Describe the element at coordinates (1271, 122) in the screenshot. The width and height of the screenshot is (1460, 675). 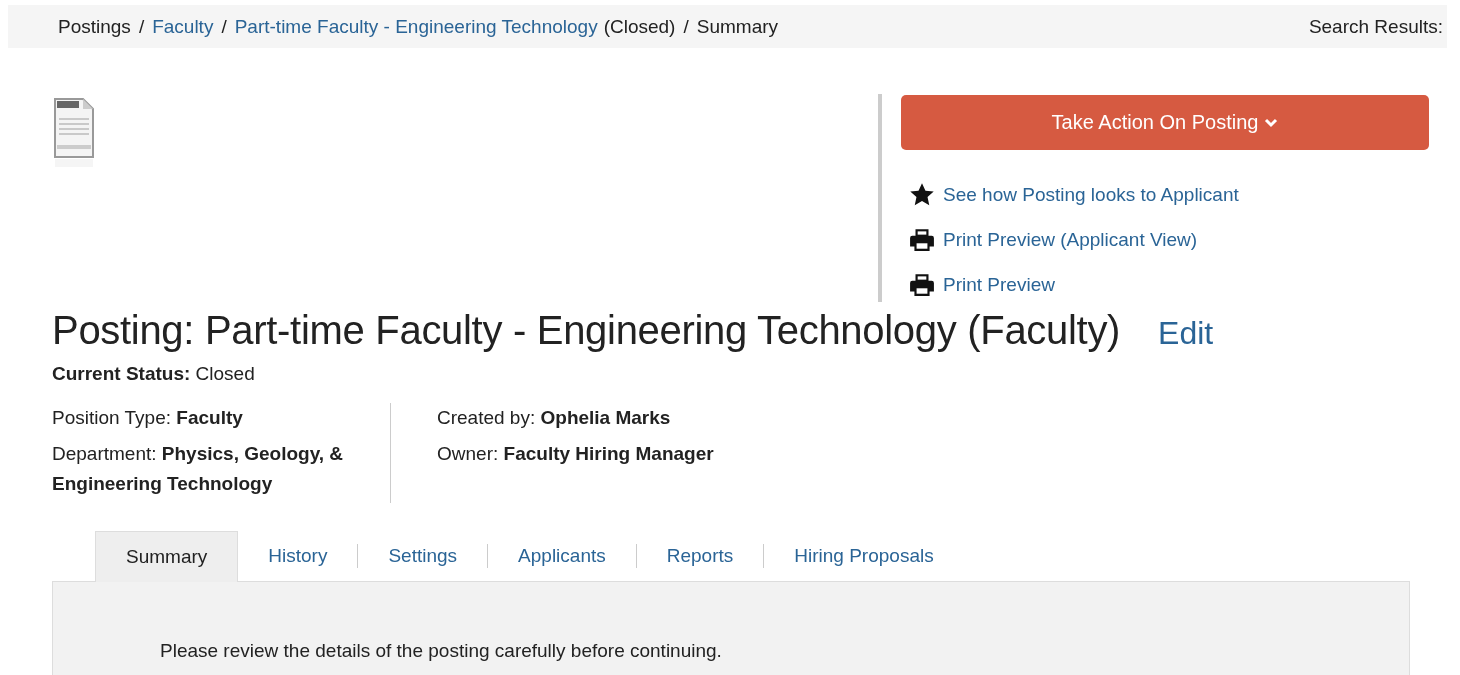
I see `chevron-down-icon` at that location.